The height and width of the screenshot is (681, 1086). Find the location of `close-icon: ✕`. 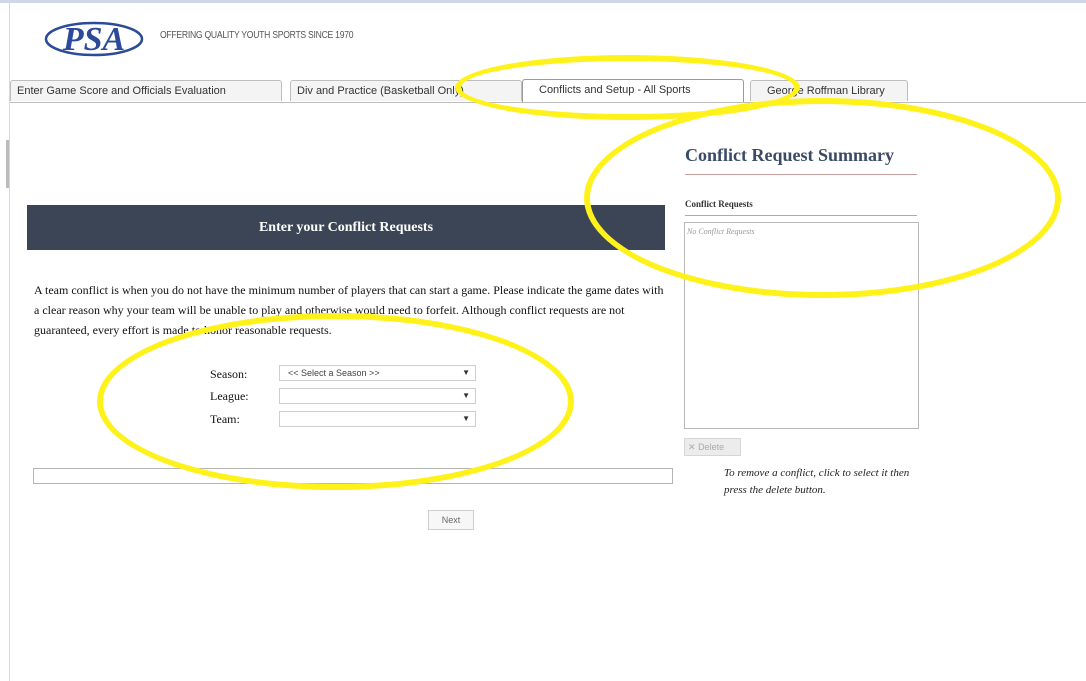

close-icon: ✕ is located at coordinates (692, 447).